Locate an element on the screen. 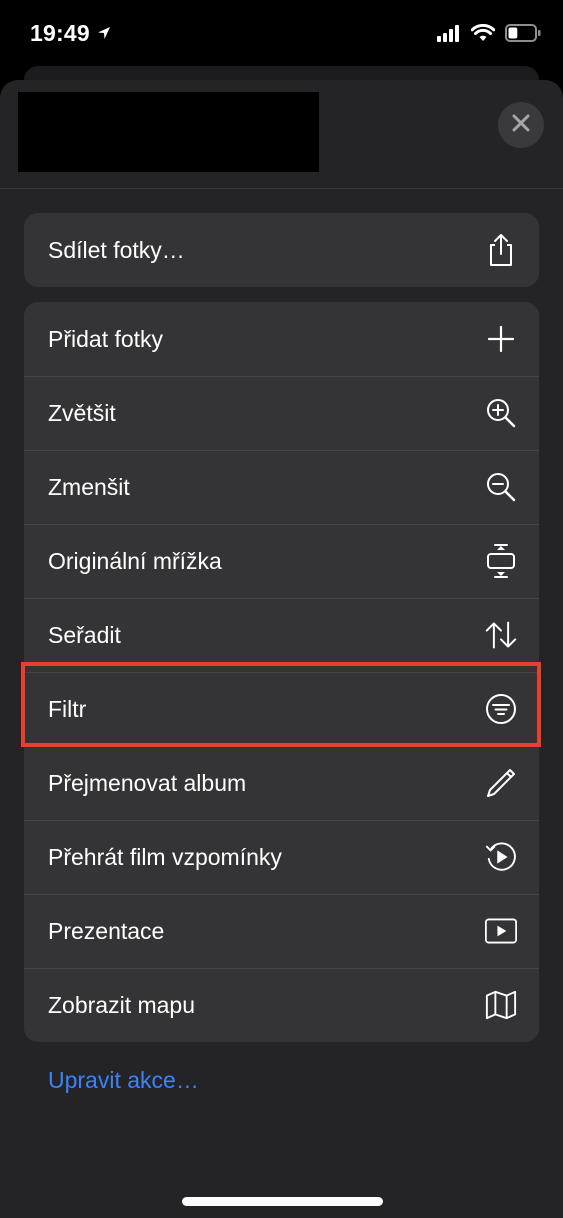 This screenshot has width=563, height=1218. menu-item-label: Zobrazit mapu is located at coordinates (122, 1004).